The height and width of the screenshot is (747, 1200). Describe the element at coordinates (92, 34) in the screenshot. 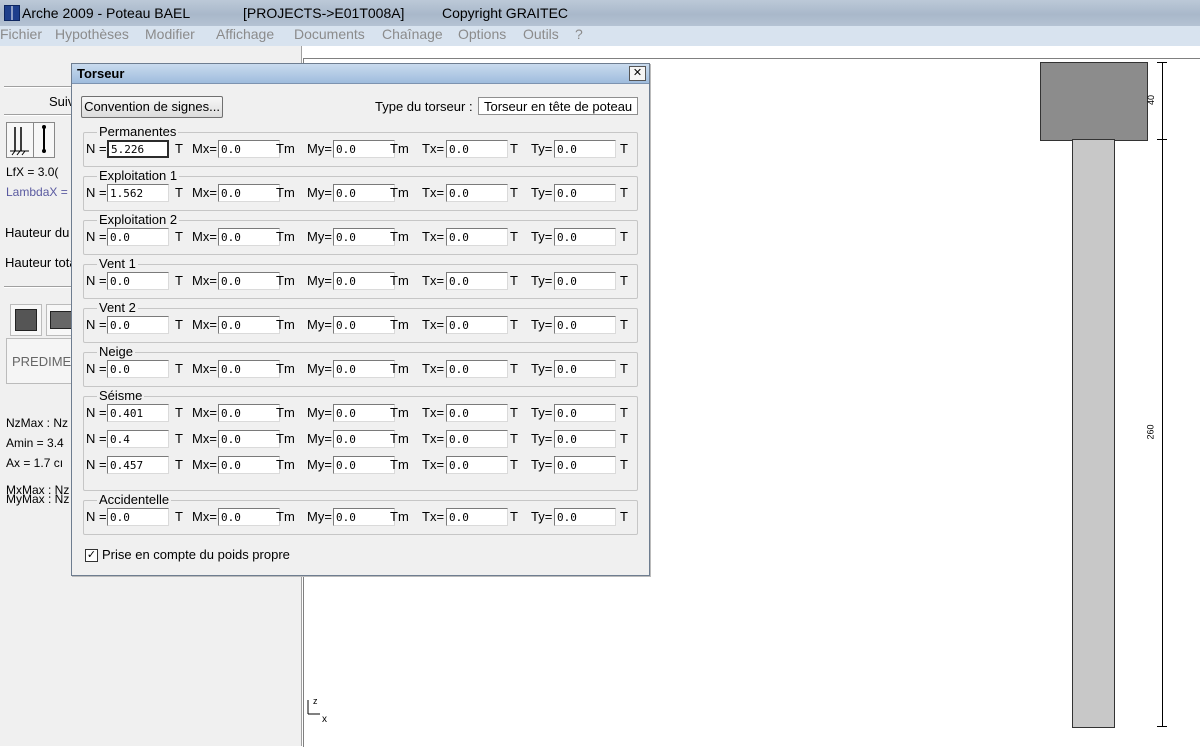

I see `menu-hypotheses: Hypothèses` at that location.